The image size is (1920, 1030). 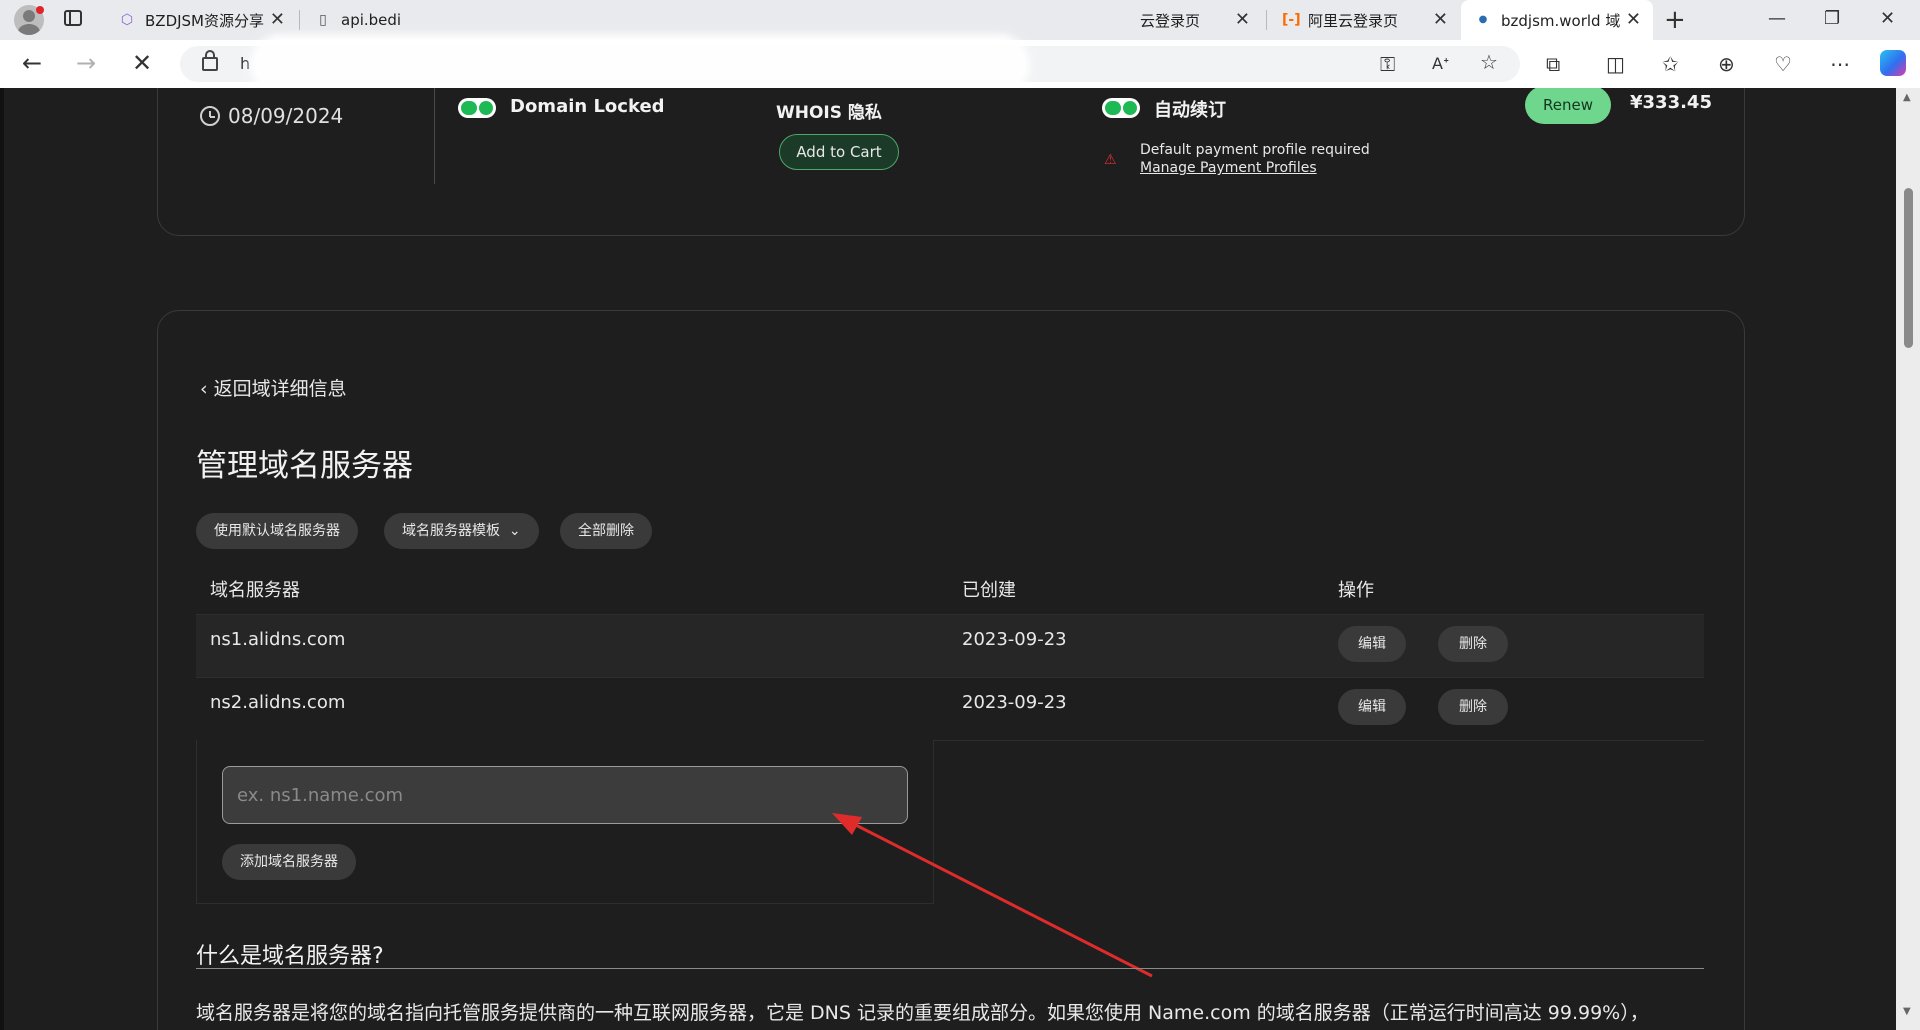 I want to click on scrollbar-thumb, so click(x=1908, y=268).